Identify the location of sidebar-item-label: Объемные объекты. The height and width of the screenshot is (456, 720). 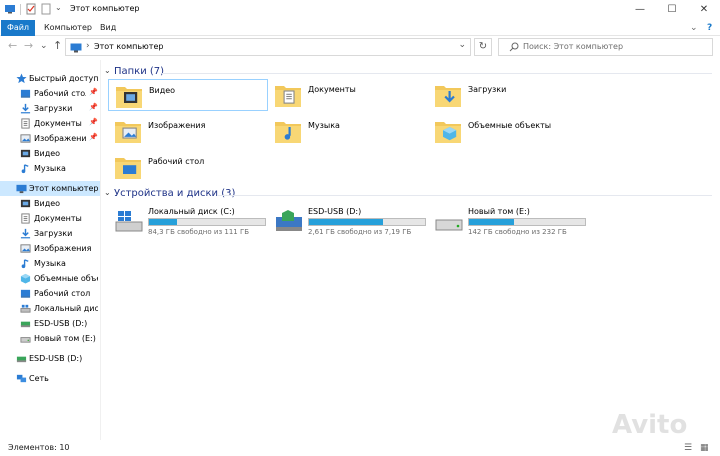
(66, 278).